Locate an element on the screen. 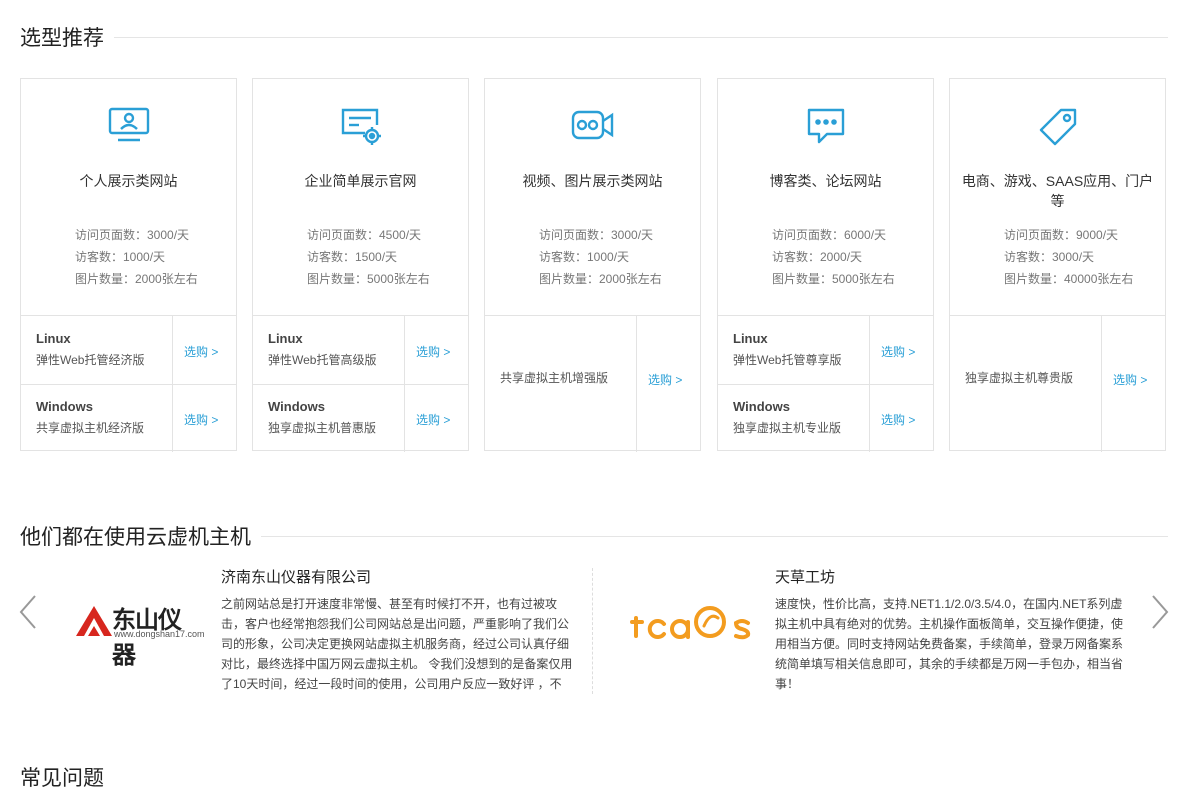  stat-visitors: 访客数：2000/天 is located at coordinates (817, 257).